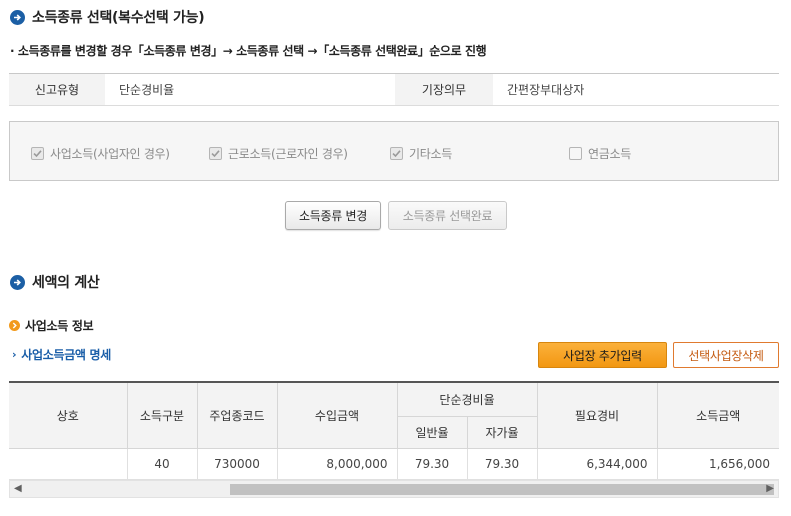 The width and height of the screenshot is (791, 516). I want to click on business-income-info-header: 사업소득 정보, so click(51, 325).